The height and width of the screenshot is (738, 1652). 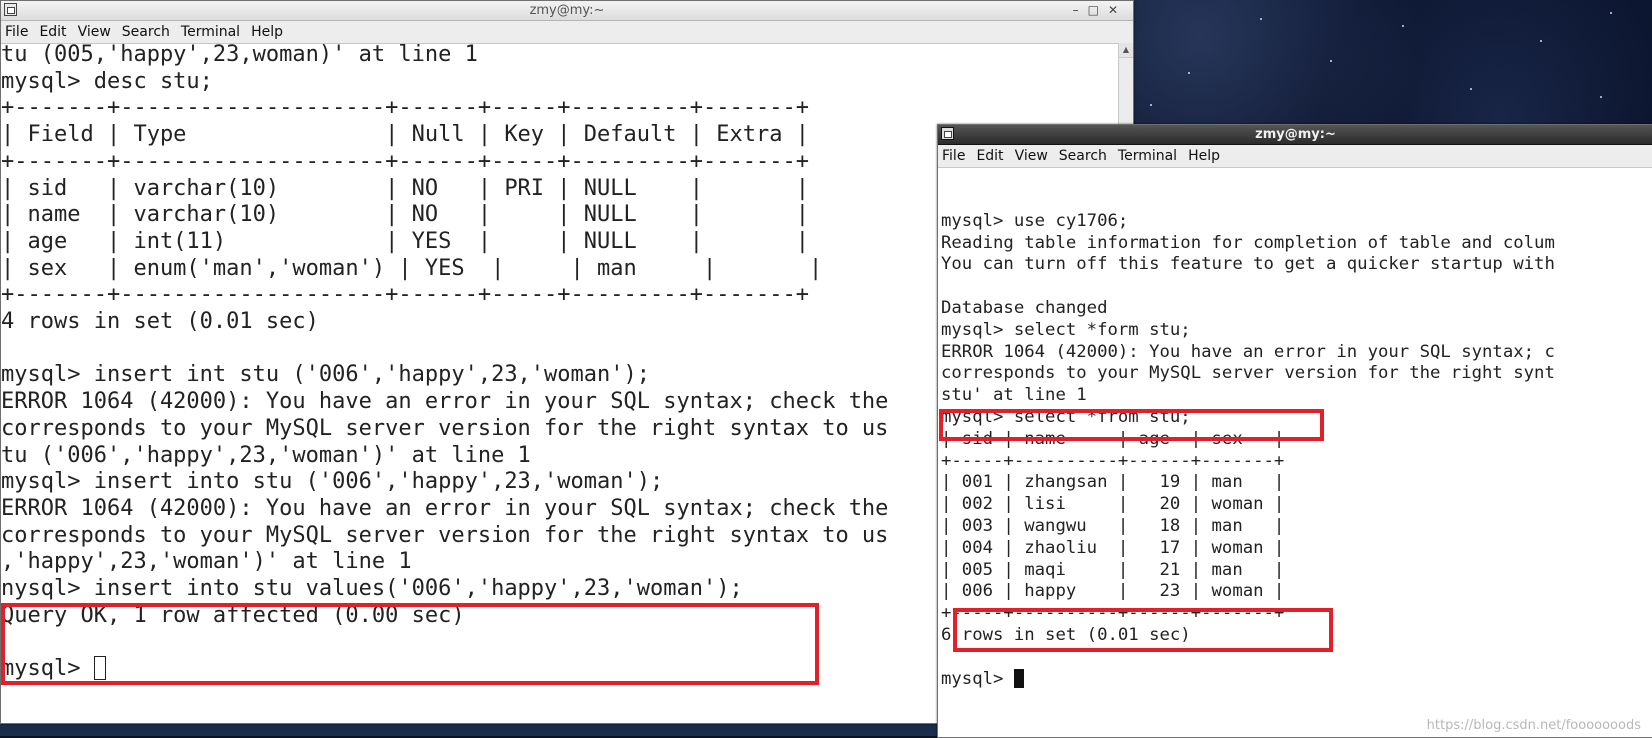 What do you see at coordinates (1126, 50) in the screenshot?
I see `scroll-up-icon: ▲` at bounding box center [1126, 50].